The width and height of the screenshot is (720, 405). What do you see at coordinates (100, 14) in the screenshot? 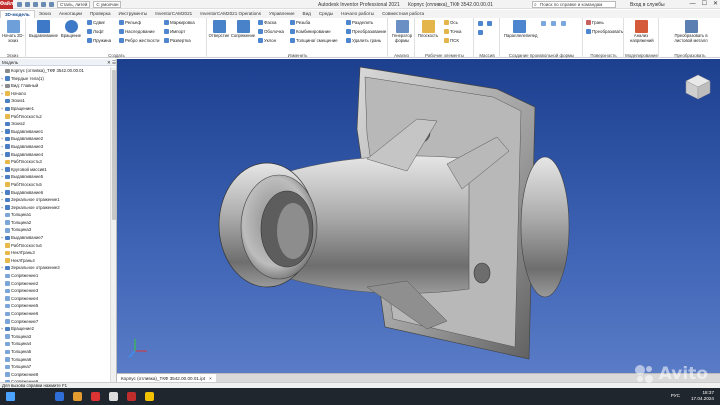
I see `ribbon-tab: Проверка` at bounding box center [100, 14].